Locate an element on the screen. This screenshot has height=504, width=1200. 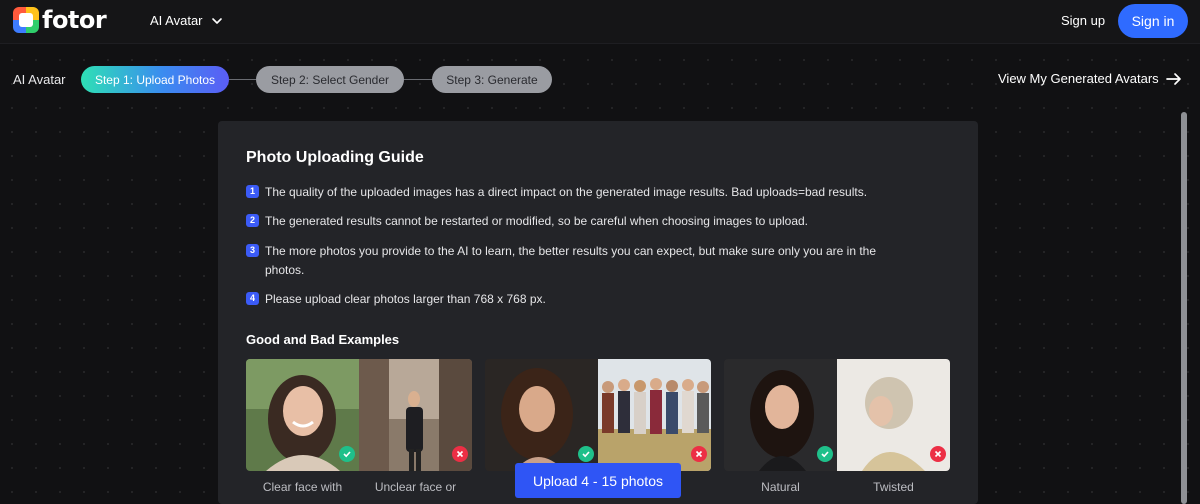
fotor-logo: fotor is located at coordinates (60, 20).